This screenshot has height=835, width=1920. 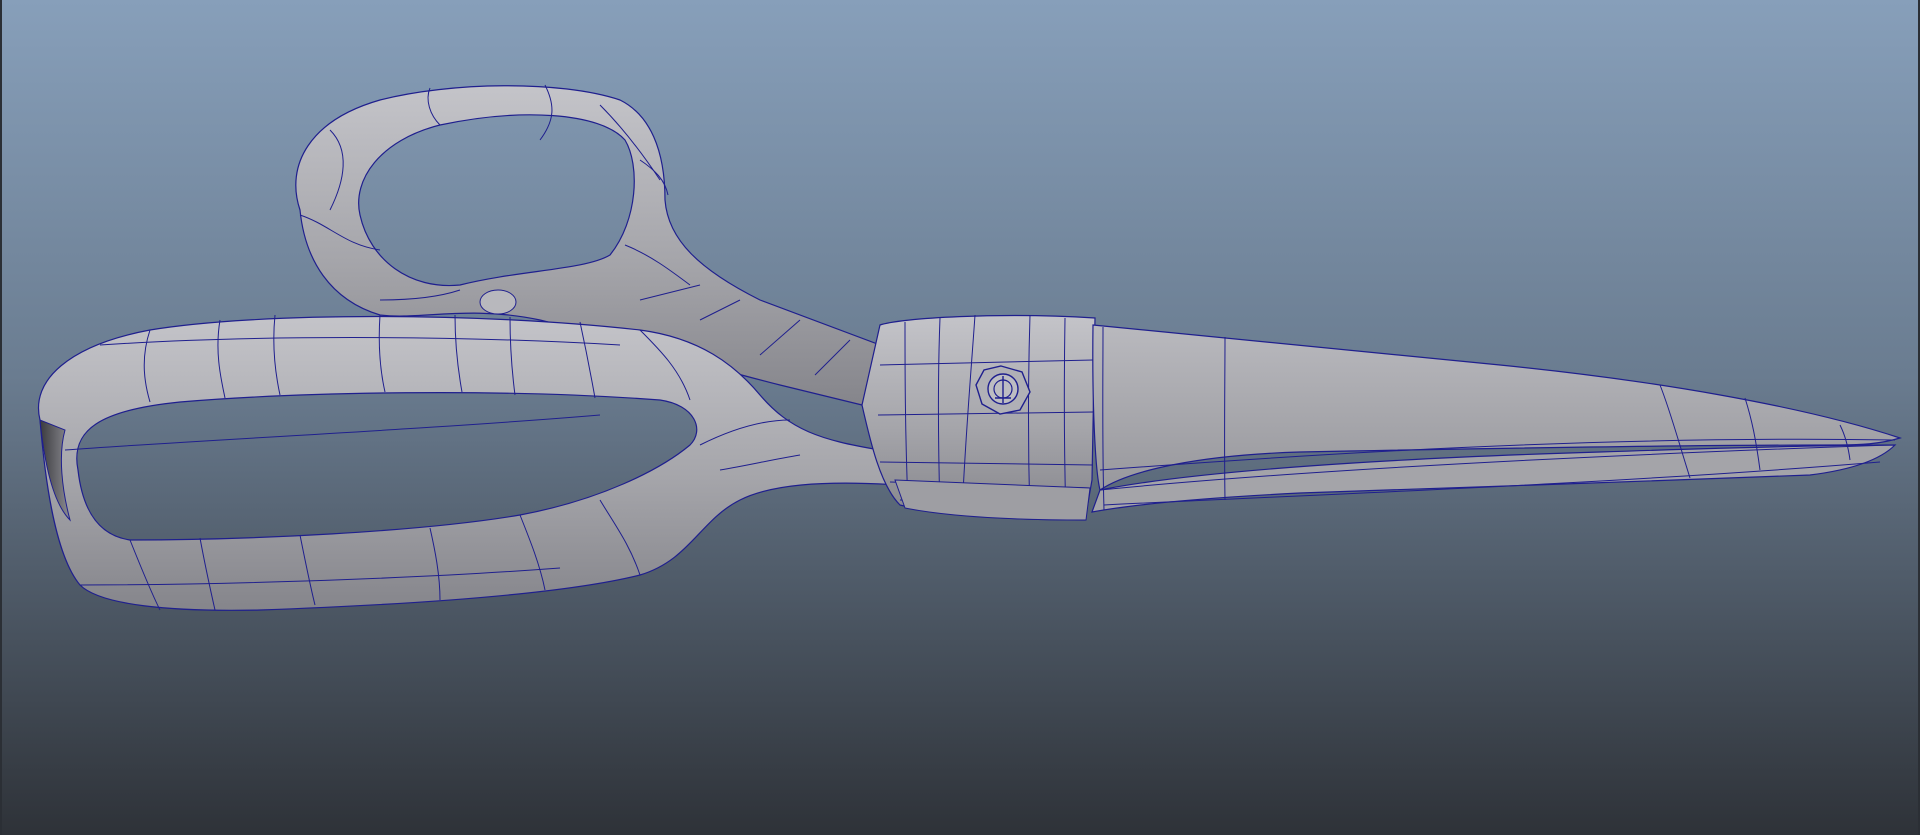 I want to click on upper-handle-joint-bump, so click(x=498, y=302).